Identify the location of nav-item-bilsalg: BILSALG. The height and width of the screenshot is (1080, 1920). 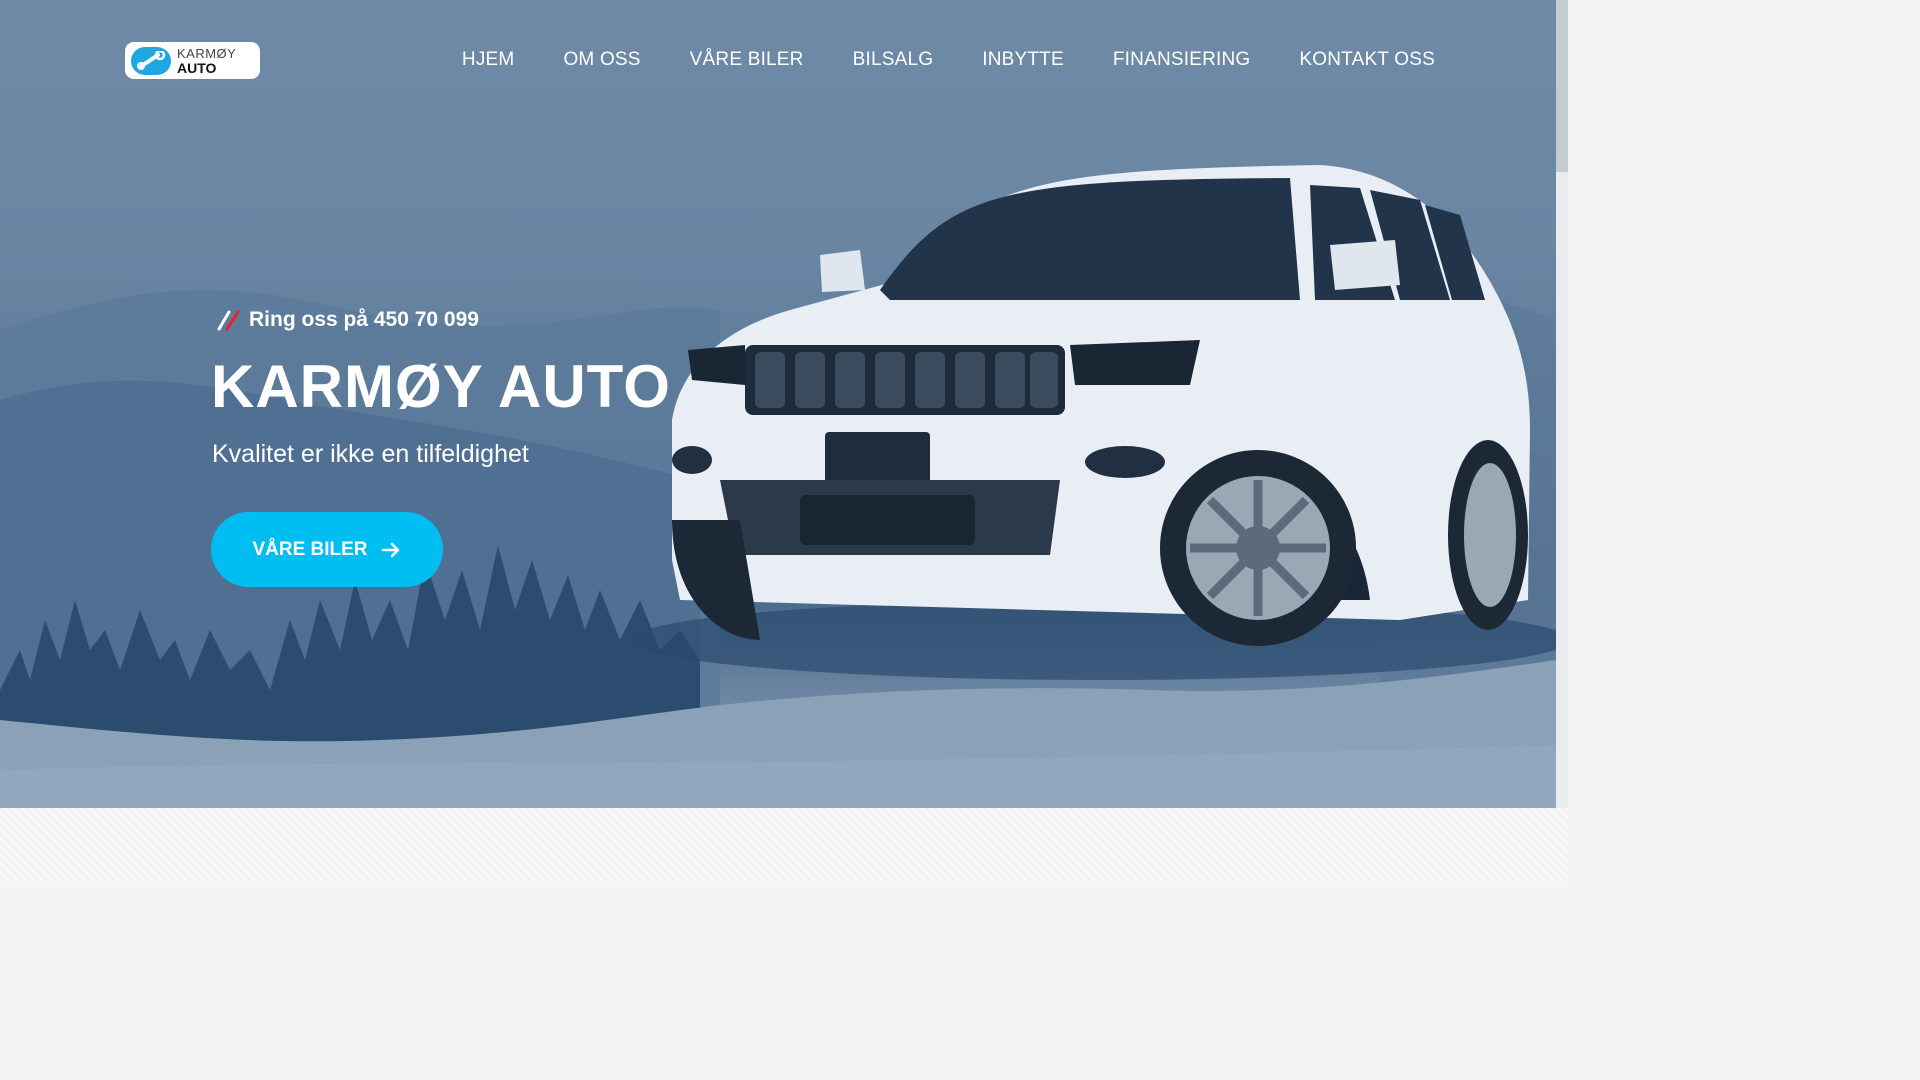
(893, 60).